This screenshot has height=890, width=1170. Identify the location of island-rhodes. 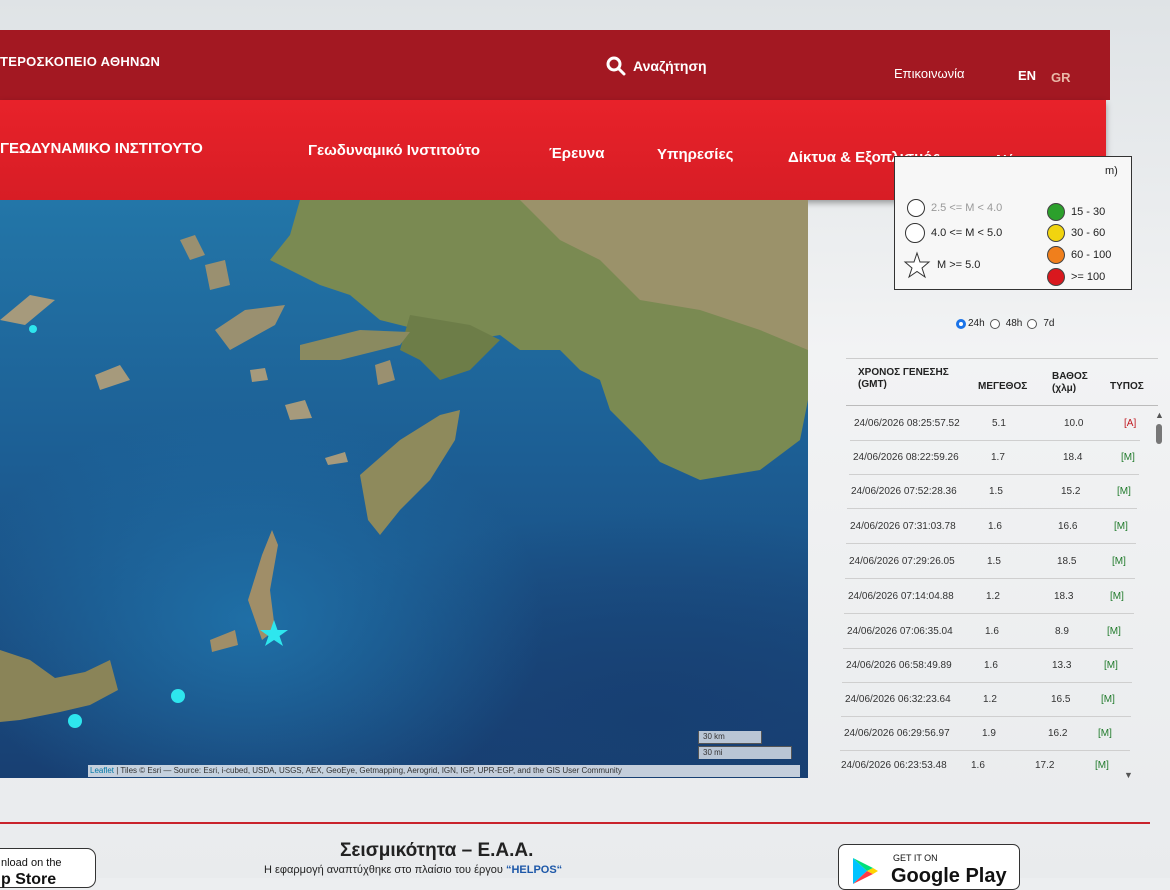
(410, 472).